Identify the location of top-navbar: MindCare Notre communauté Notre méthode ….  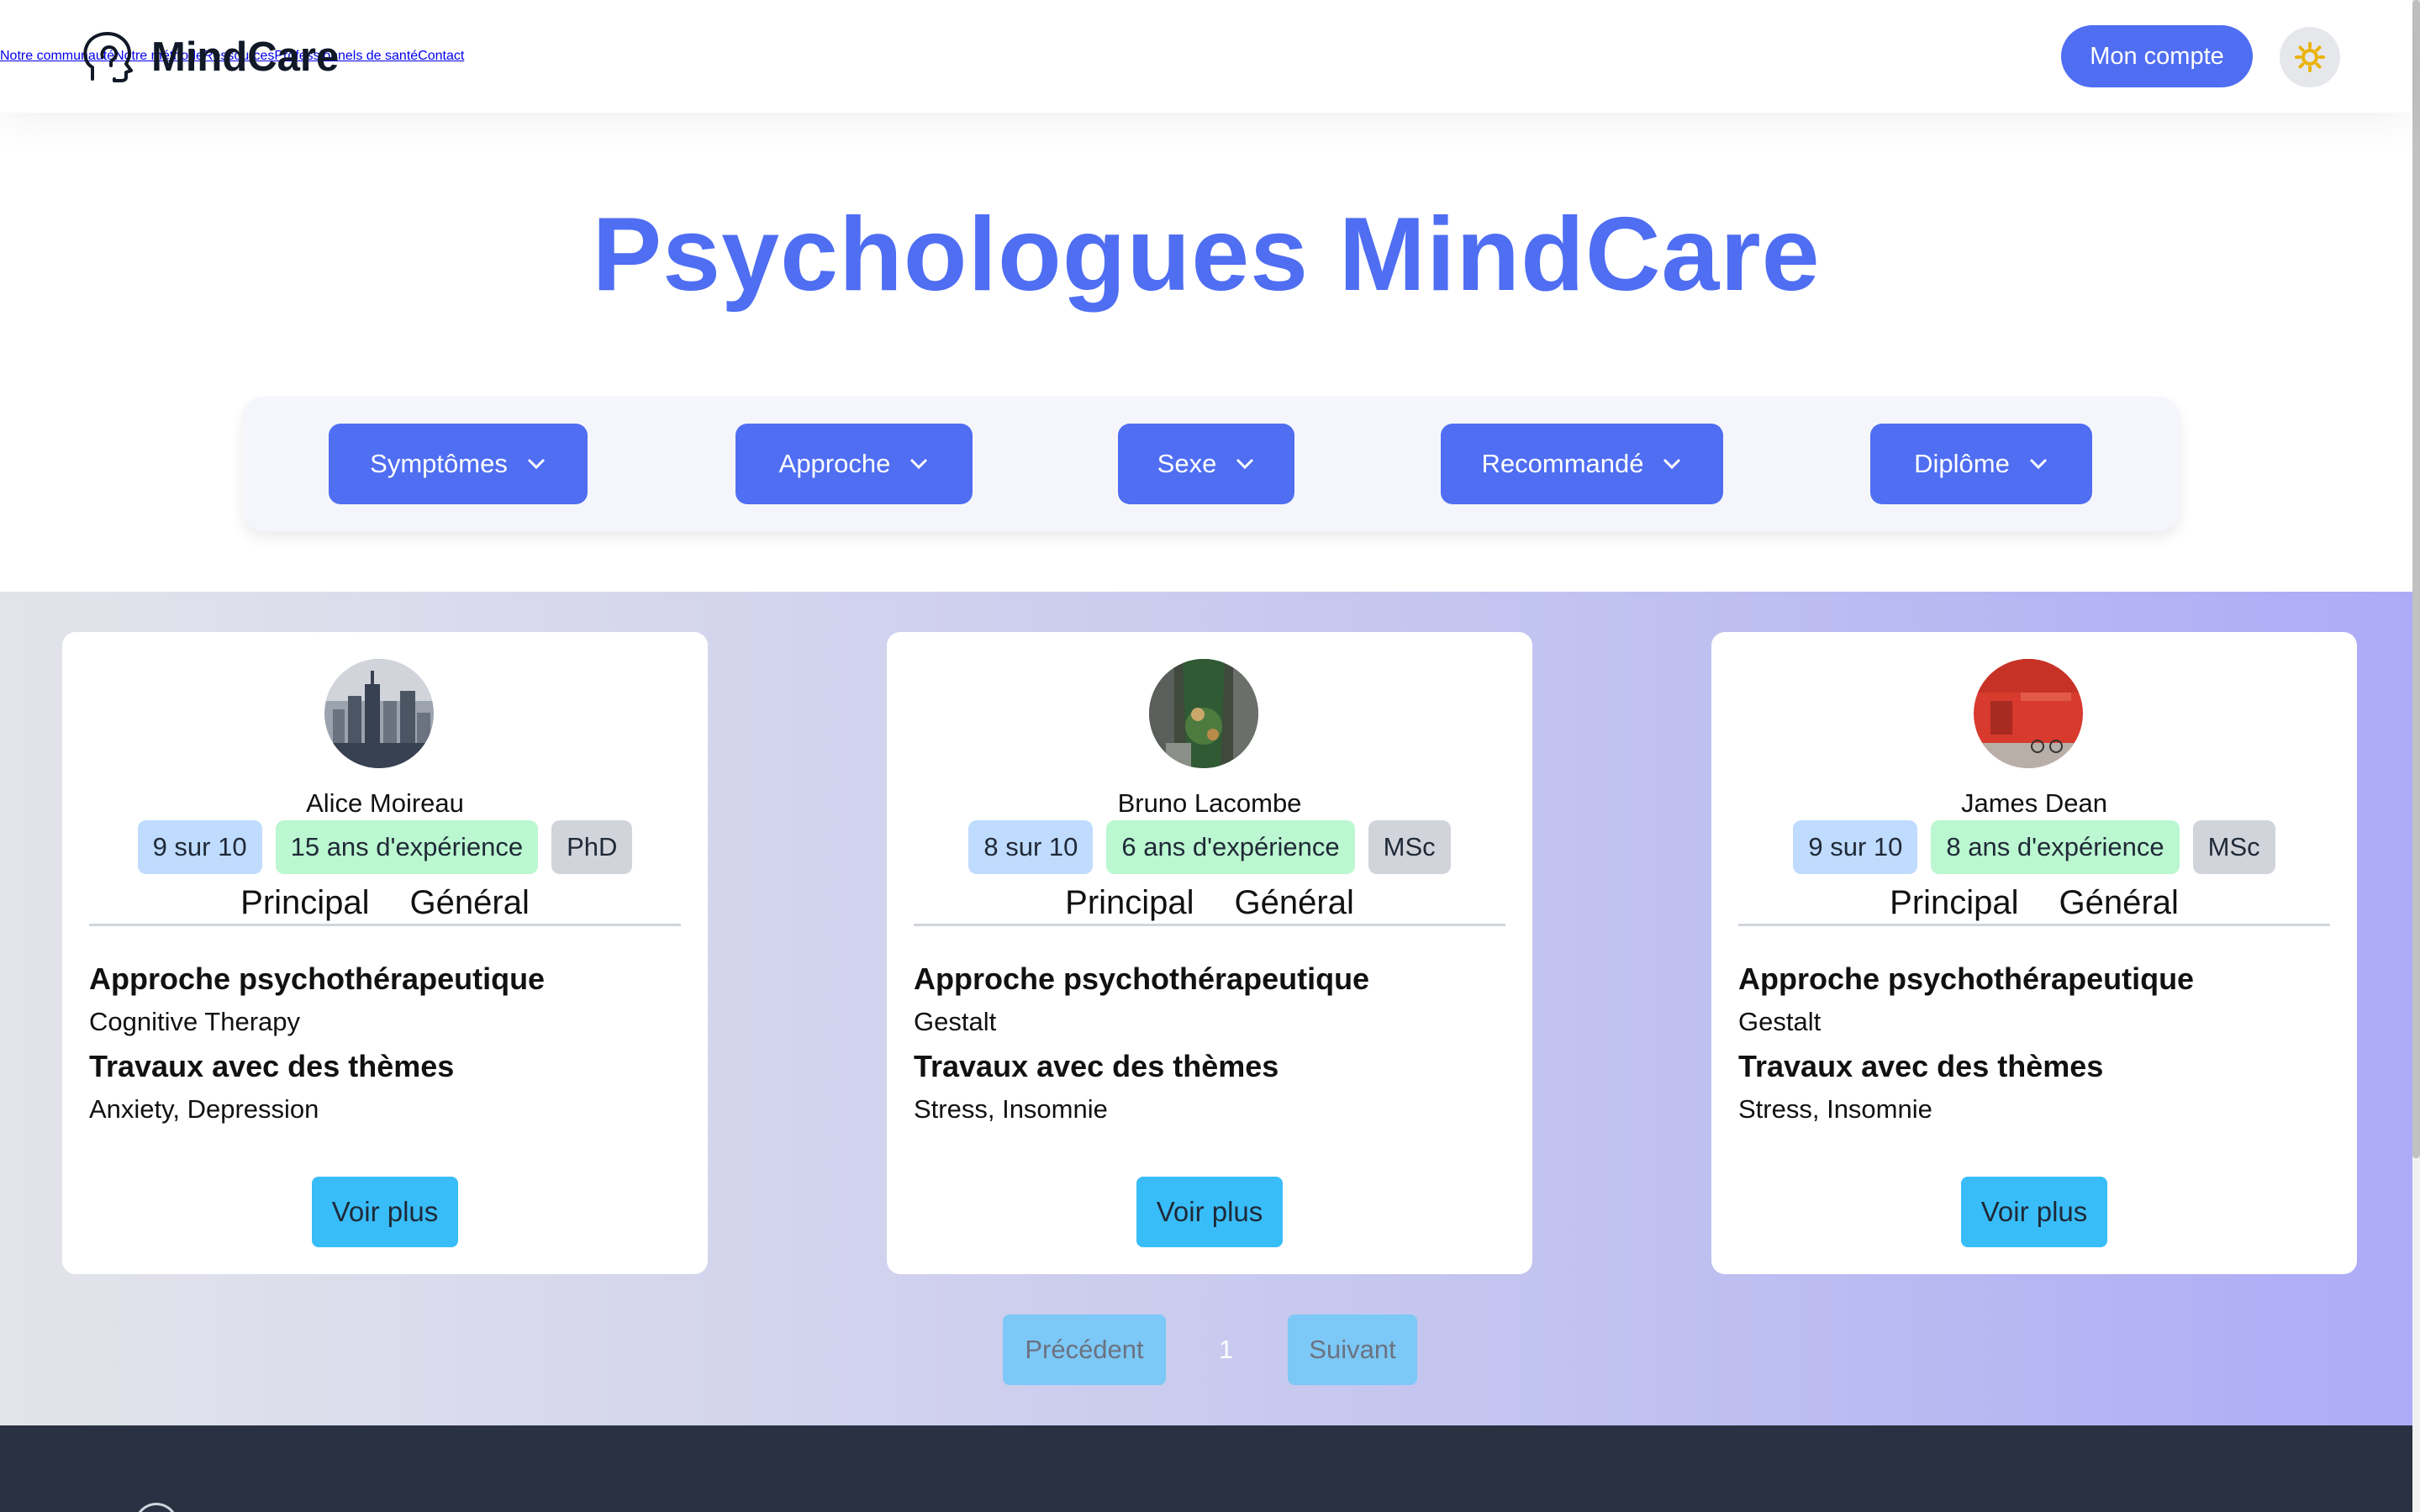
(1206, 56).